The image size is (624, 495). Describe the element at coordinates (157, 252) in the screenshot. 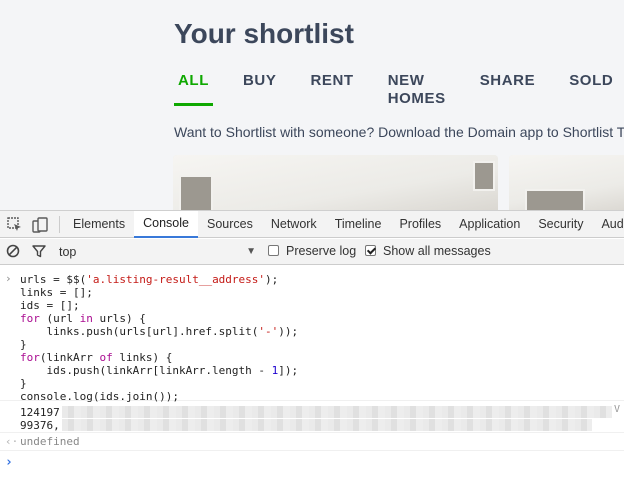

I see `context-select: top ▼` at that location.